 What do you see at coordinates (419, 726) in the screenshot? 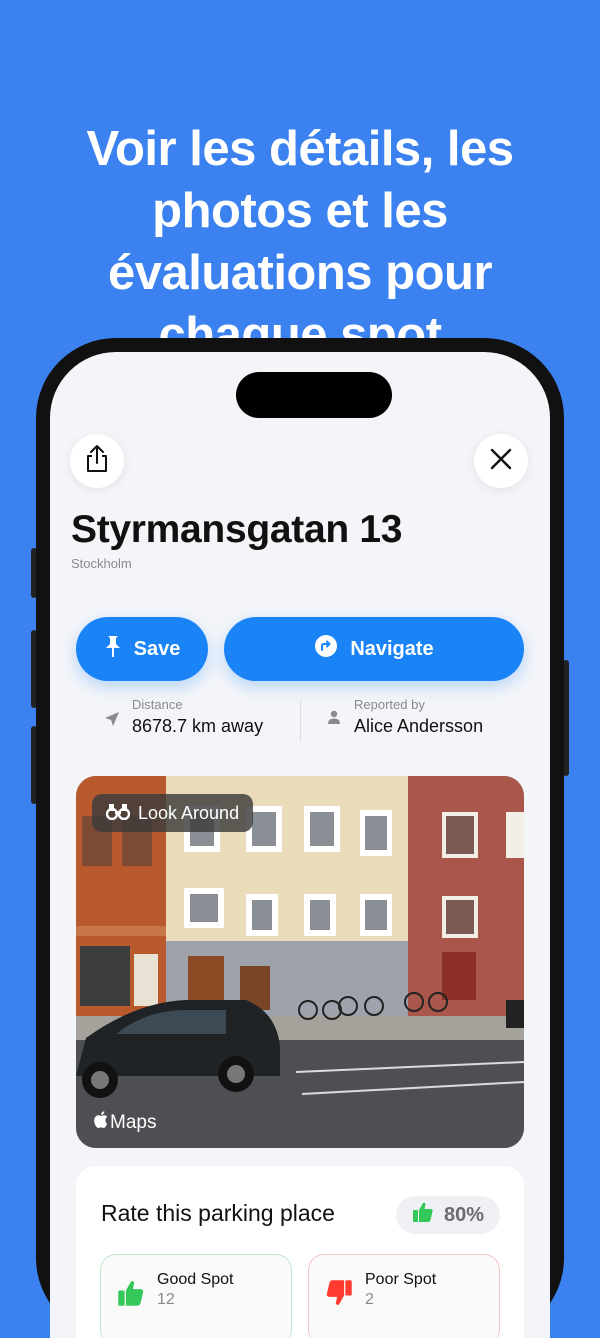
I see `reported-value: Alice Andersson` at bounding box center [419, 726].